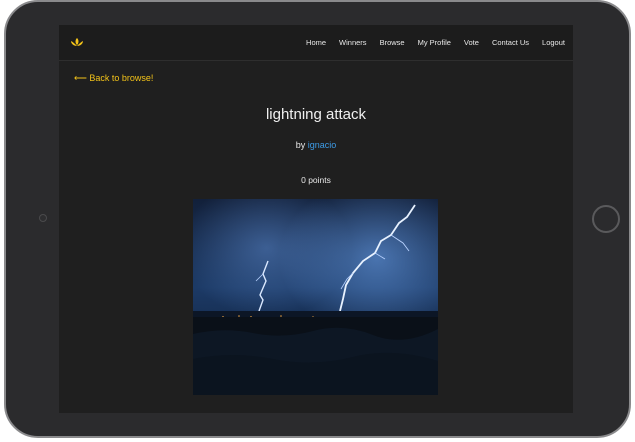 The width and height of the screenshot is (635, 442). I want to click on byline: by ignacio, so click(316, 145).